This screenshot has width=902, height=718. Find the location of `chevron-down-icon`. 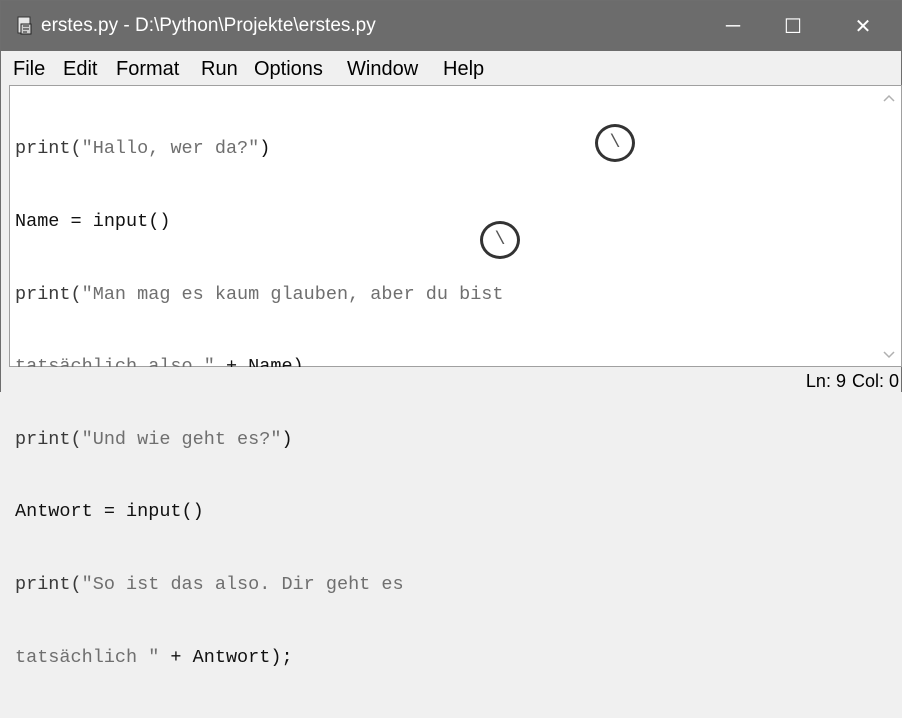

chevron-down-icon is located at coordinates (889, 354).